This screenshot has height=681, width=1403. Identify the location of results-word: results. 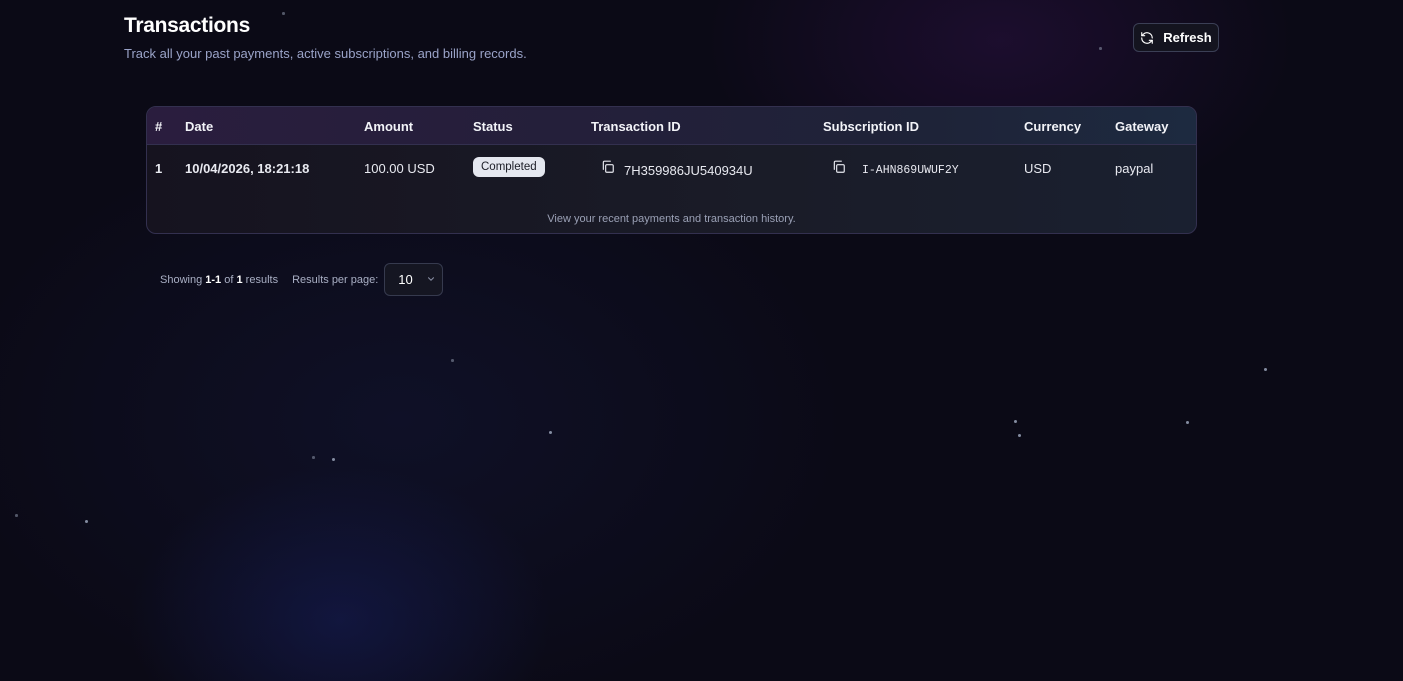
(262, 279).